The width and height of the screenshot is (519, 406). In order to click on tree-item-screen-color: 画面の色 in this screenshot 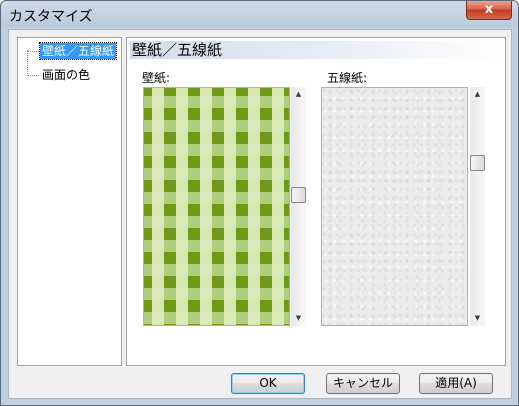, I will do `click(66, 75)`.